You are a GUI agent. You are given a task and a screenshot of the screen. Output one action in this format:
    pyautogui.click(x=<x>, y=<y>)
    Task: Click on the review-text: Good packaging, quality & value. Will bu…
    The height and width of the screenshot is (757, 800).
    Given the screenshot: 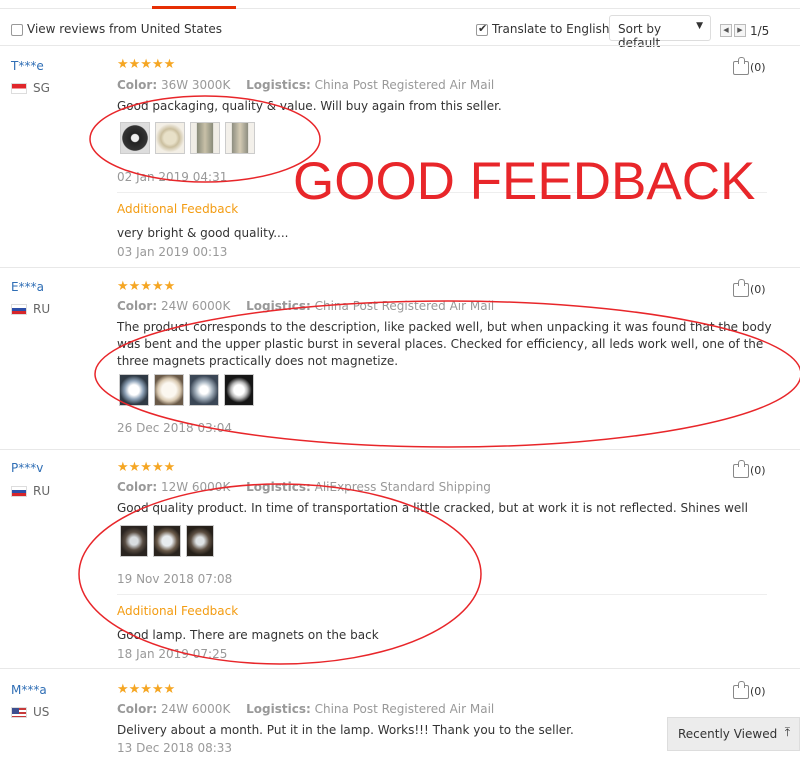 What is the action you would take?
    pyautogui.click(x=309, y=106)
    